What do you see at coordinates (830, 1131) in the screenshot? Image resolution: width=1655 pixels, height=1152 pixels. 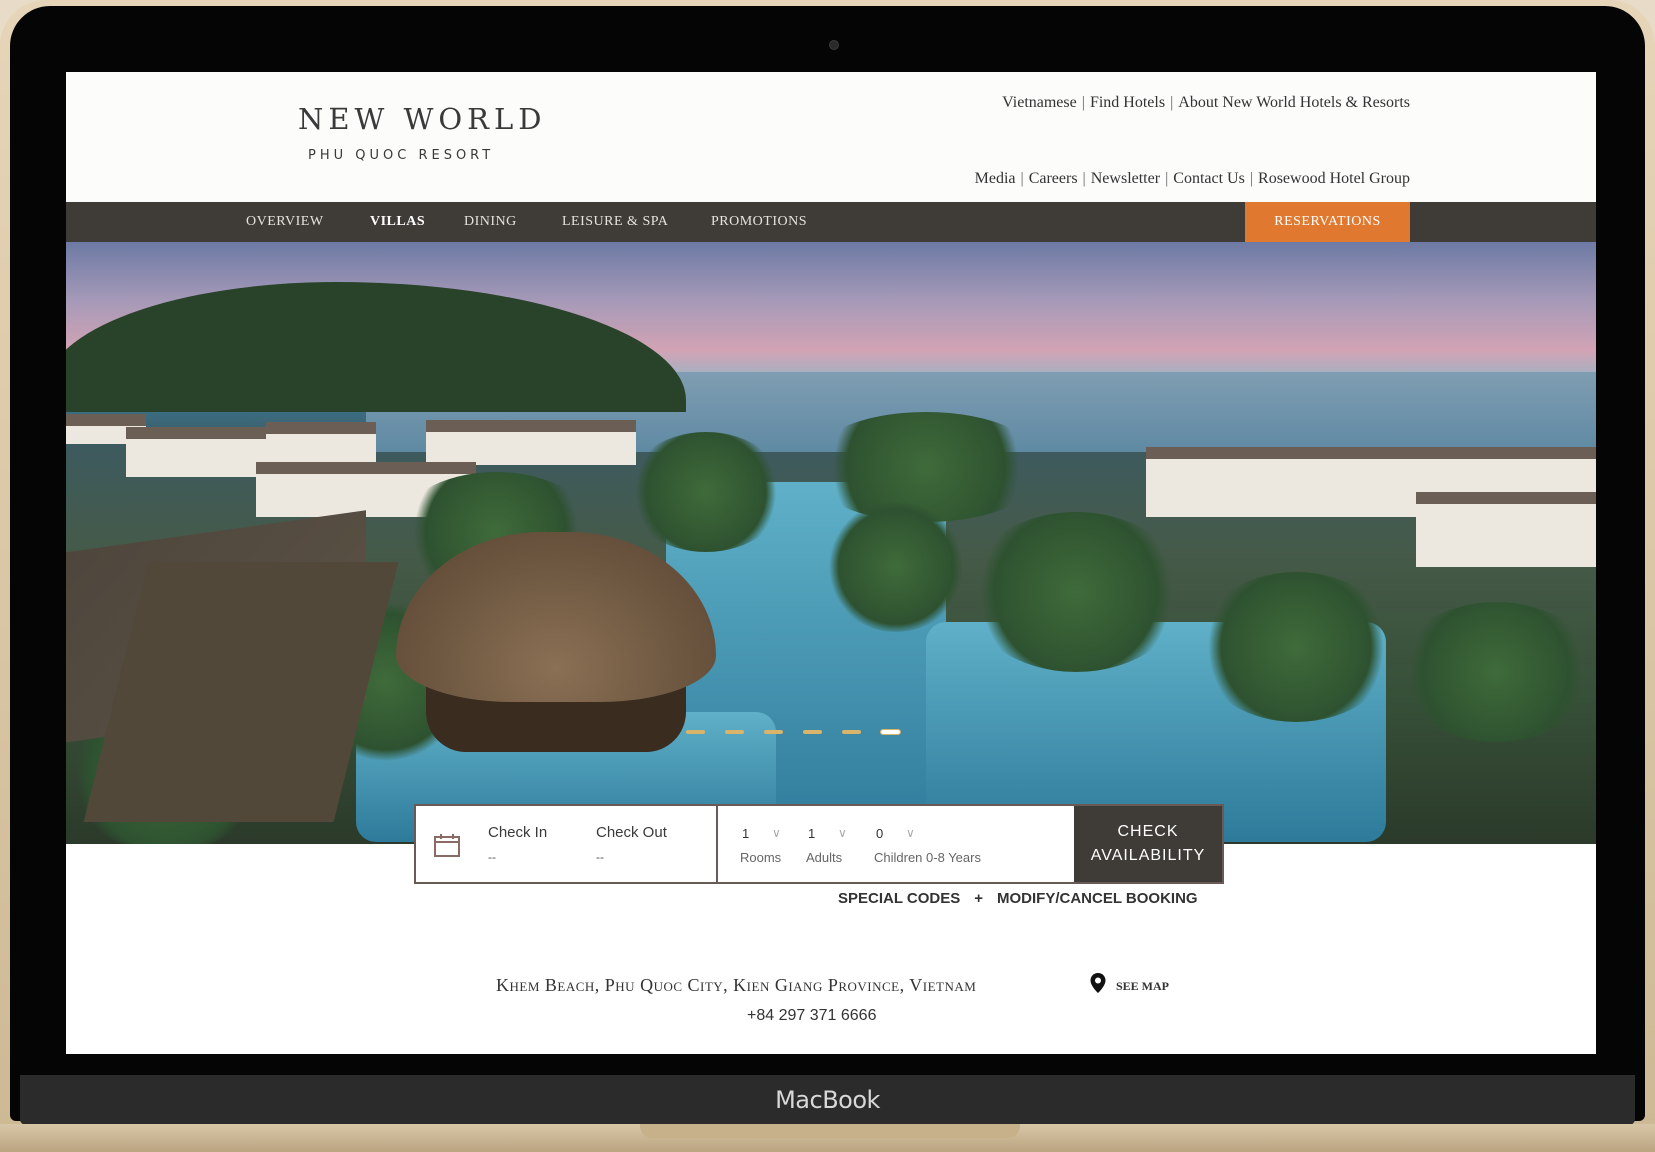 I see `laptop-notch` at bounding box center [830, 1131].